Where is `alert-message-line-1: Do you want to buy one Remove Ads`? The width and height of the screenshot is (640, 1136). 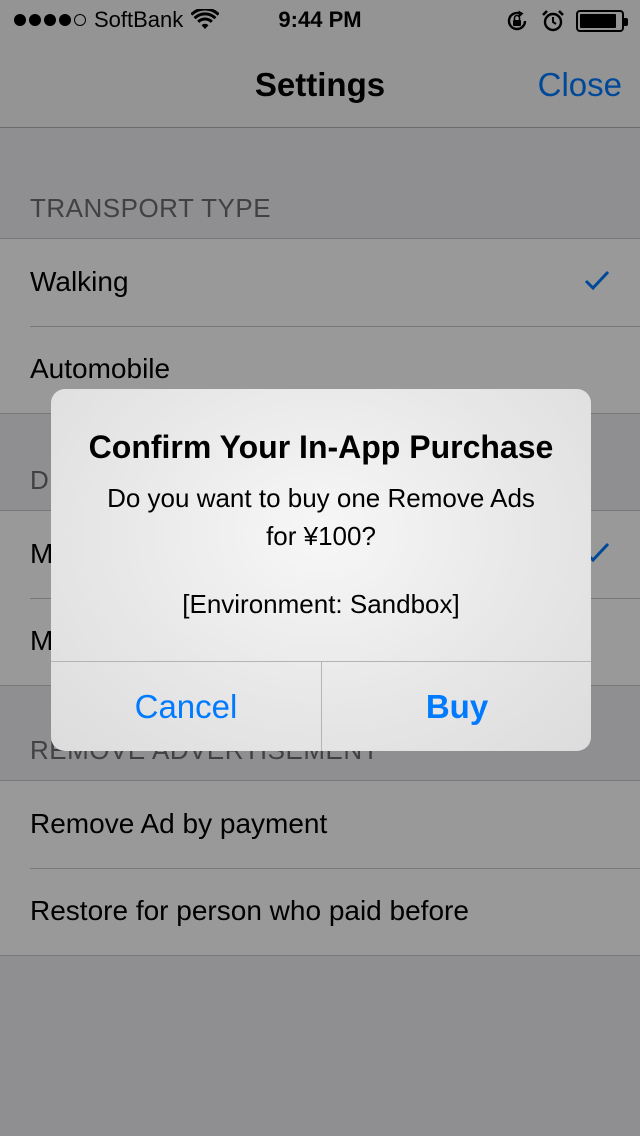 alert-message-line-1: Do you want to buy one Remove Ads is located at coordinates (321, 498).